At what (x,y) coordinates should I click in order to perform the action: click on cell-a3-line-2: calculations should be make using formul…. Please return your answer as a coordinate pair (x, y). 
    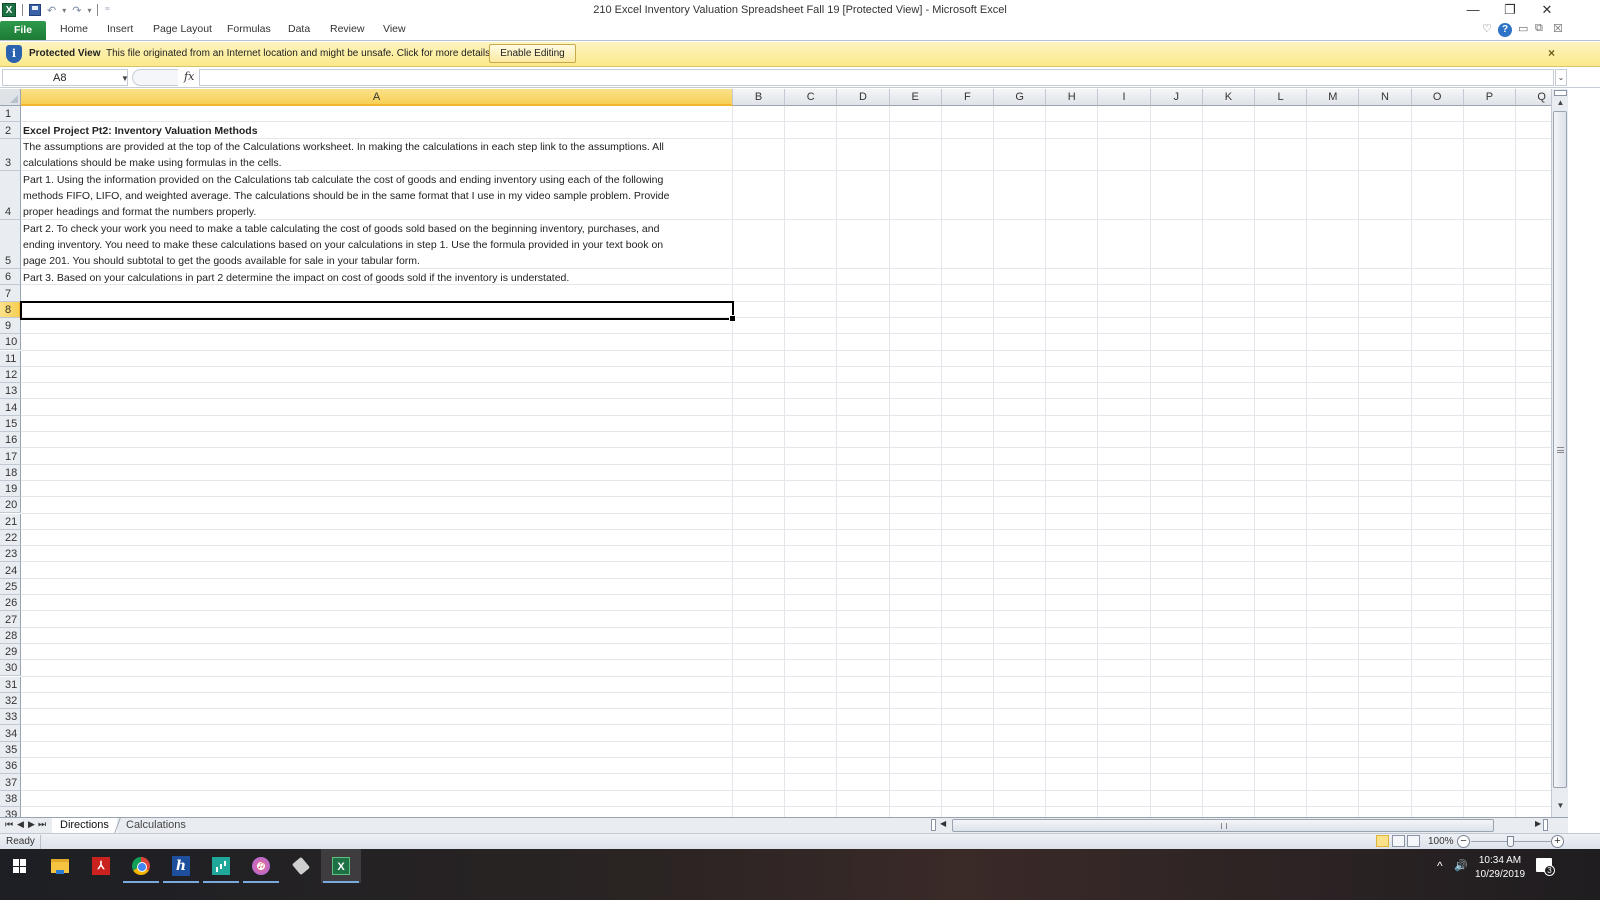
    Looking at the image, I should click on (152, 163).